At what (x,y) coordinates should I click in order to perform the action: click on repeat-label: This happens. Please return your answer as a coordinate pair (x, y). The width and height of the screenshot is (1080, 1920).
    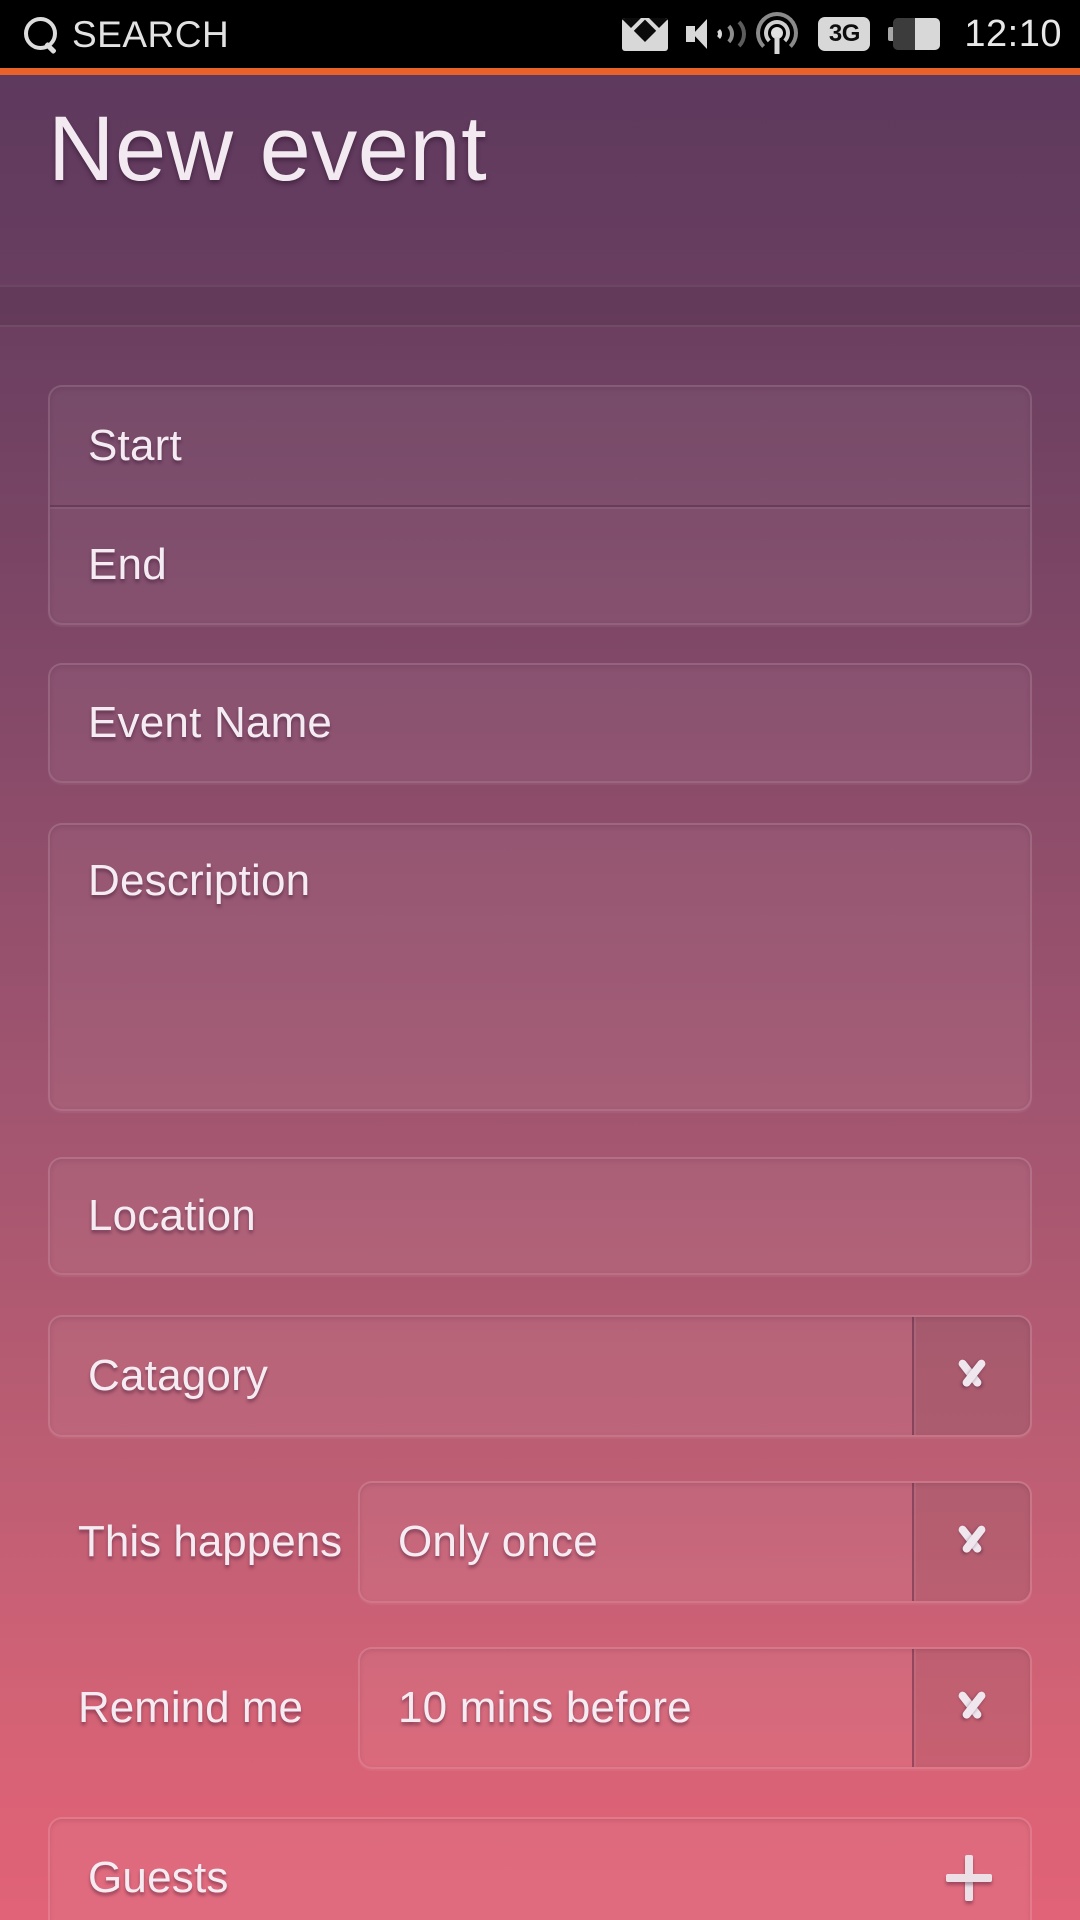
    Looking at the image, I should click on (210, 1541).